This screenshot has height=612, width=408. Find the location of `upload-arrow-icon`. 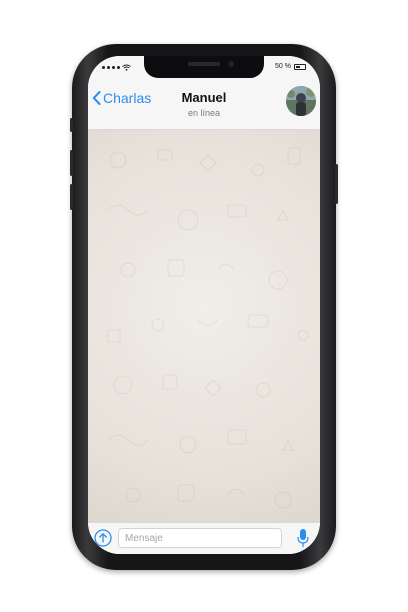

upload-arrow-icon is located at coordinates (103, 538).